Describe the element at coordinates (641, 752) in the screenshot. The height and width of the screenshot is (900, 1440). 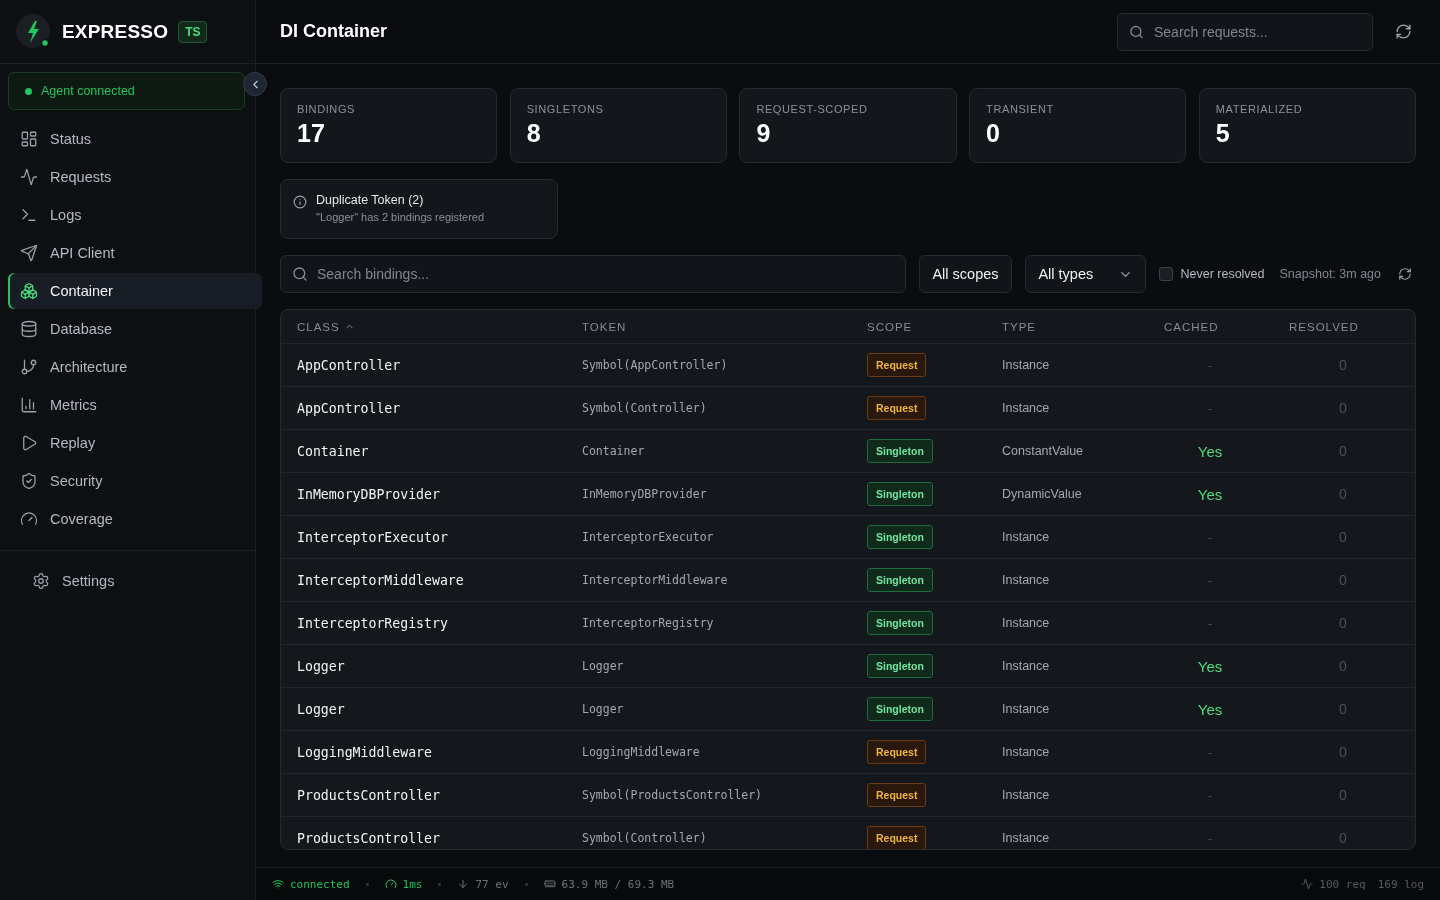
I see `token-cell: LoggingMiddleware` at that location.